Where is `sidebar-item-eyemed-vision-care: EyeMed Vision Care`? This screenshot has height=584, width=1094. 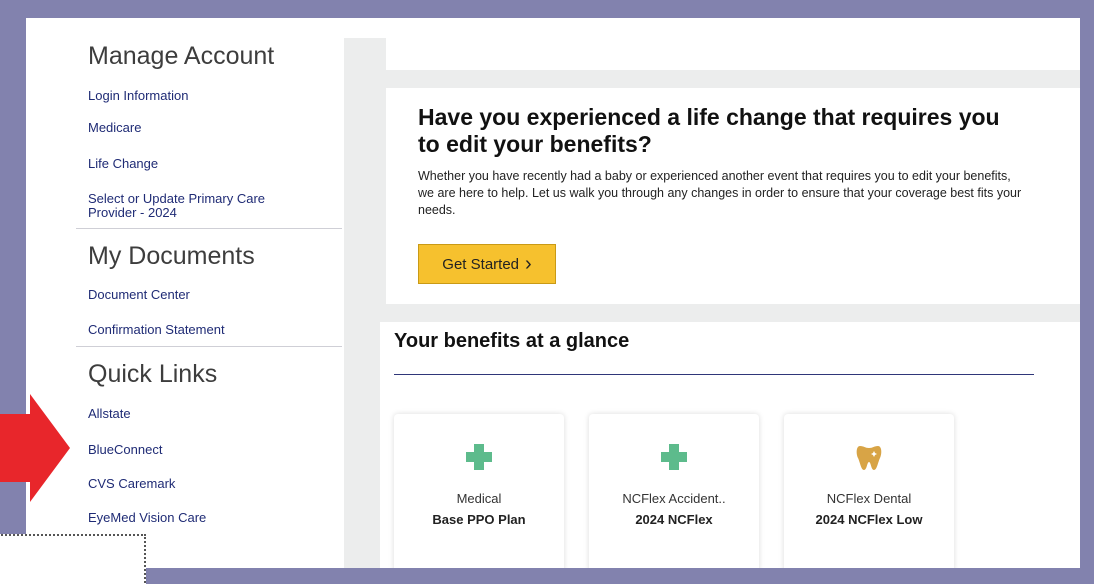
sidebar-item-eyemed-vision-care: EyeMed Vision Care is located at coordinates (203, 518).